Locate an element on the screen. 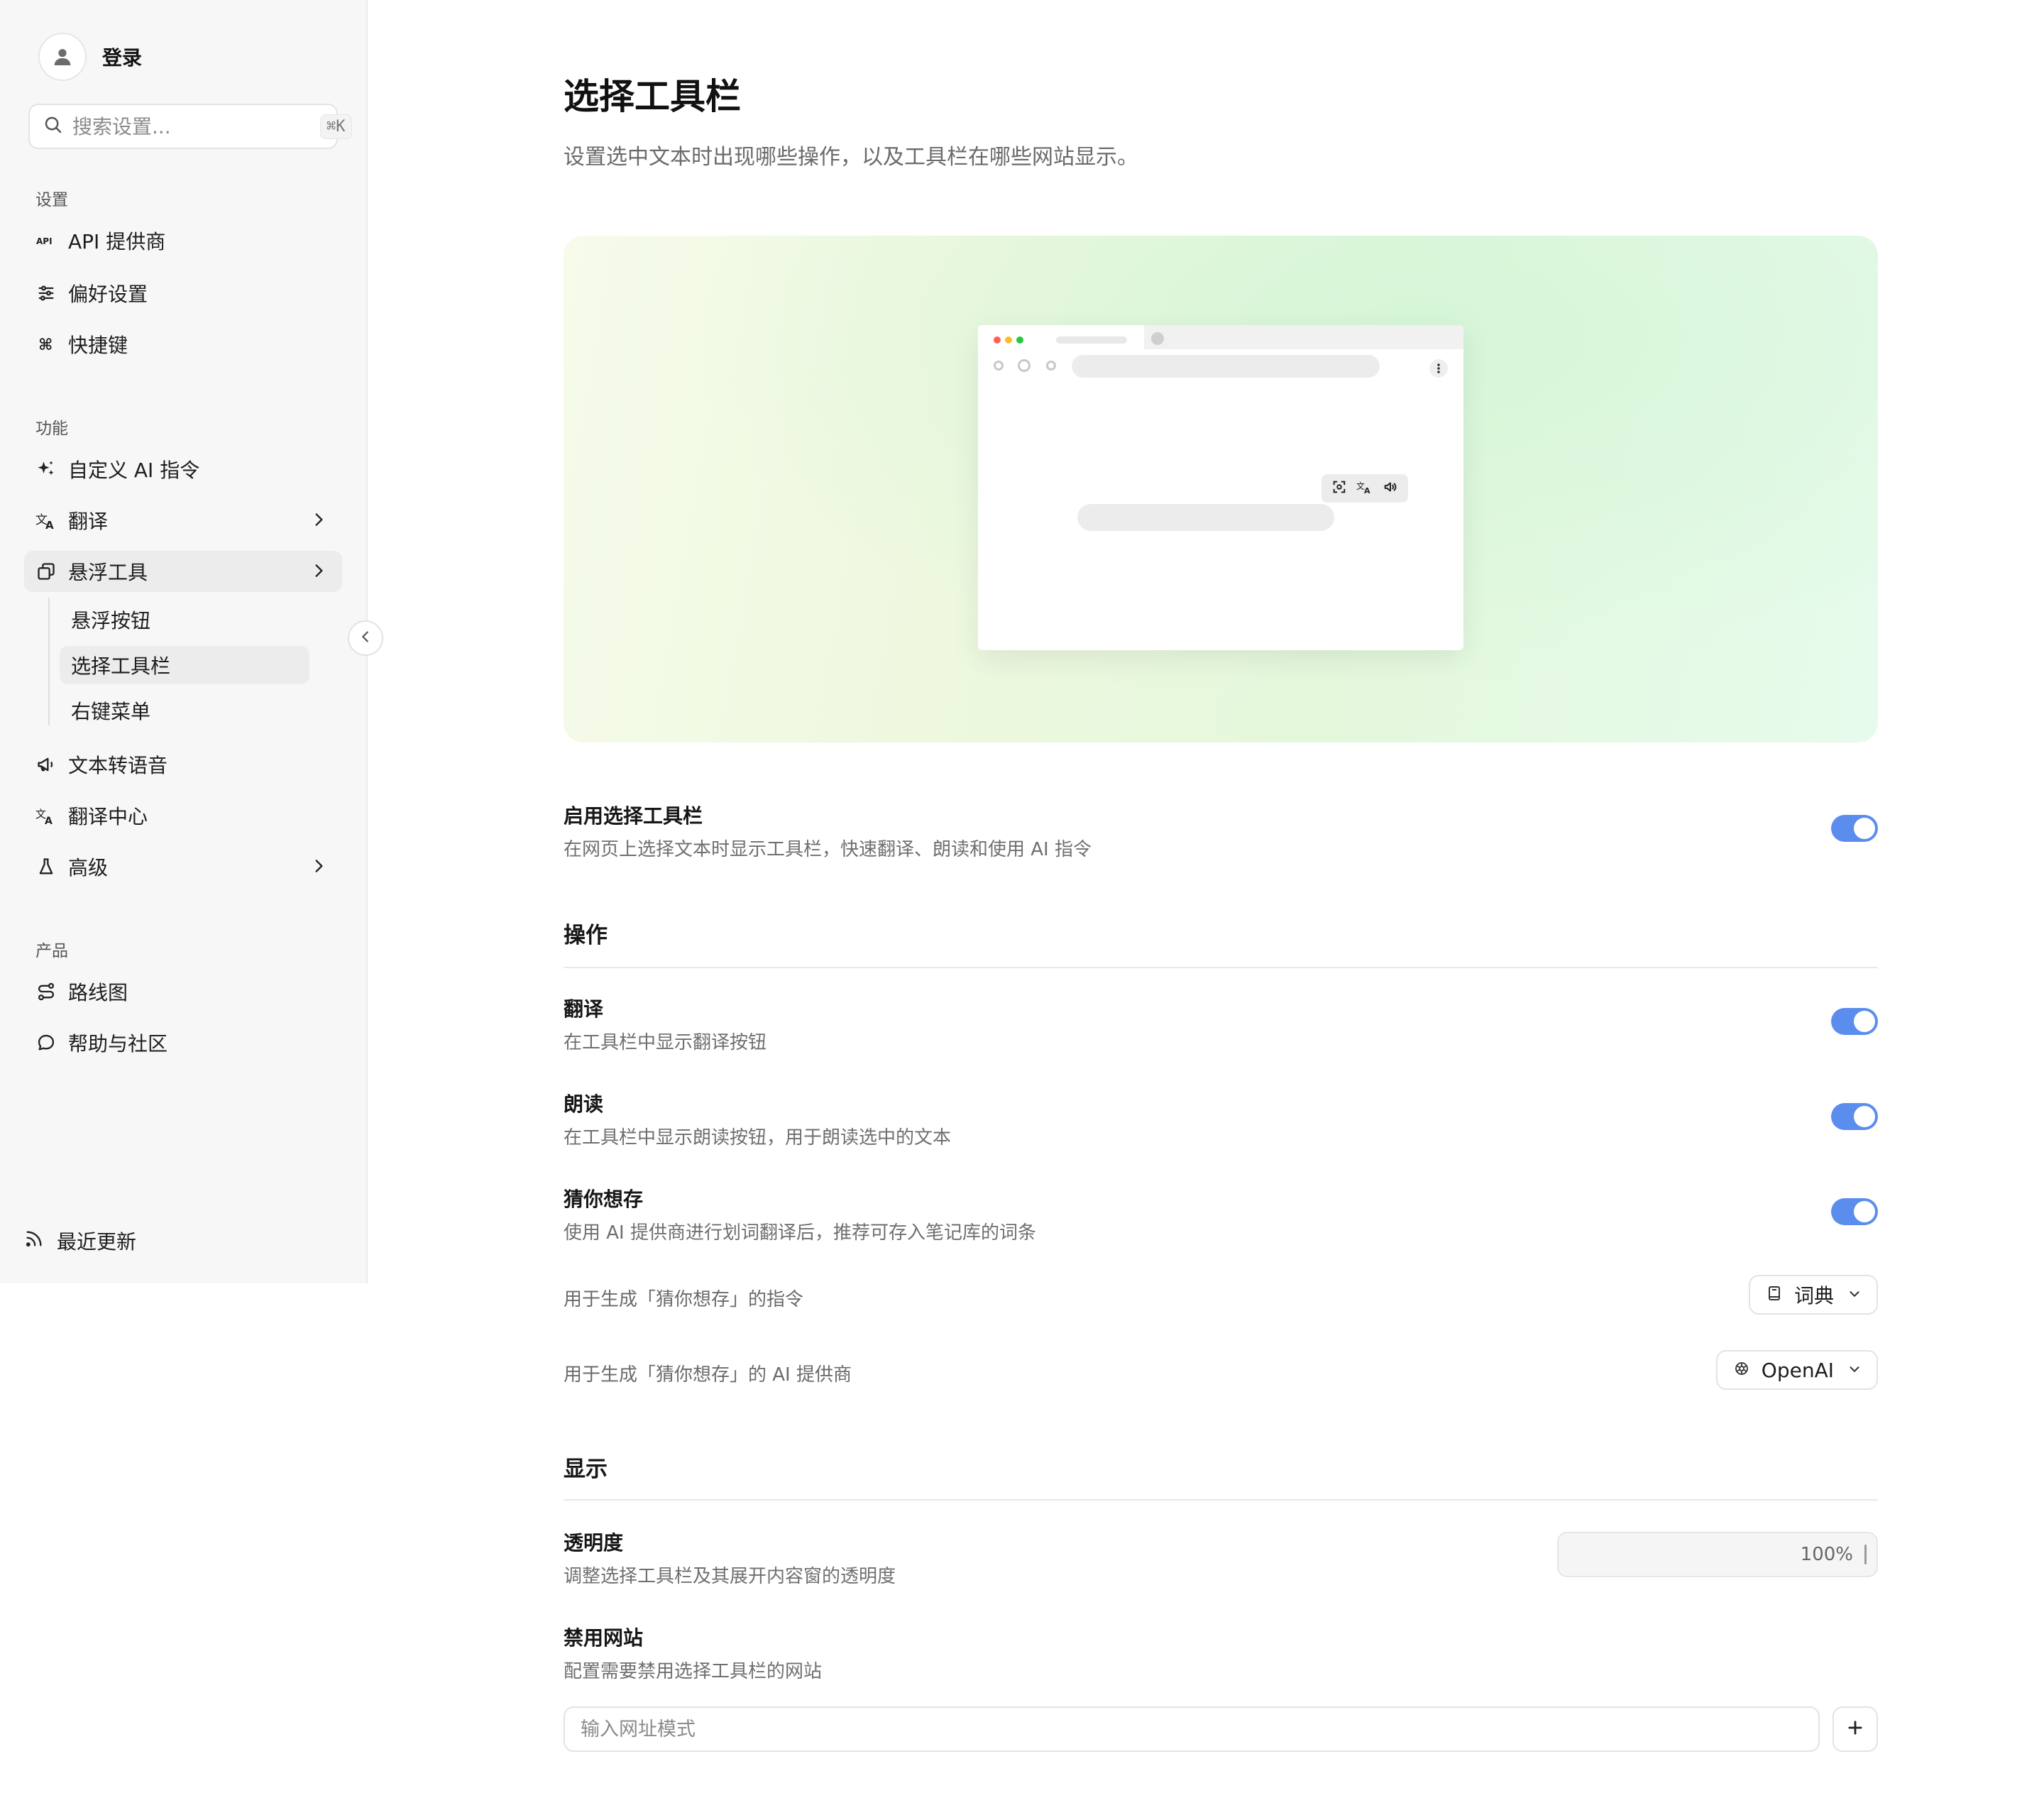  sidebar-item-label: 自定义 AI 指令 is located at coordinates (134, 470).